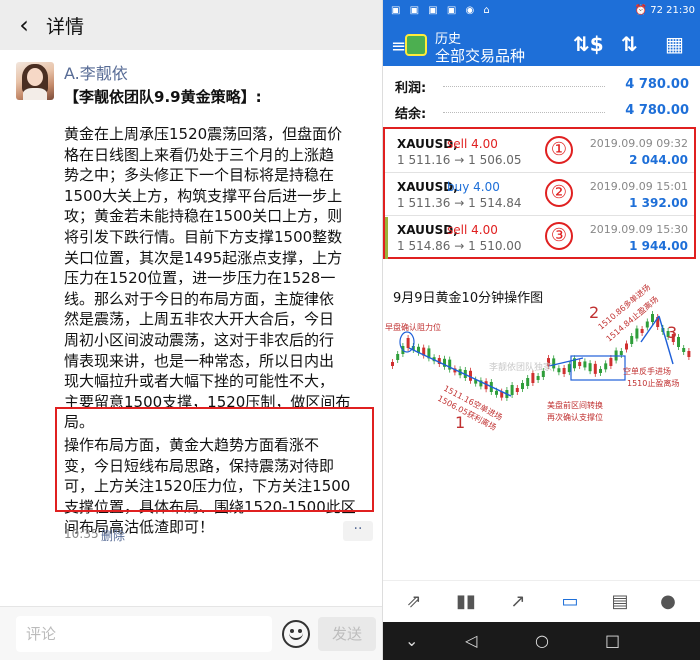  What do you see at coordinates (24, 25) in the screenshot?
I see `chevron-left-icon: ‹` at bounding box center [24, 25].